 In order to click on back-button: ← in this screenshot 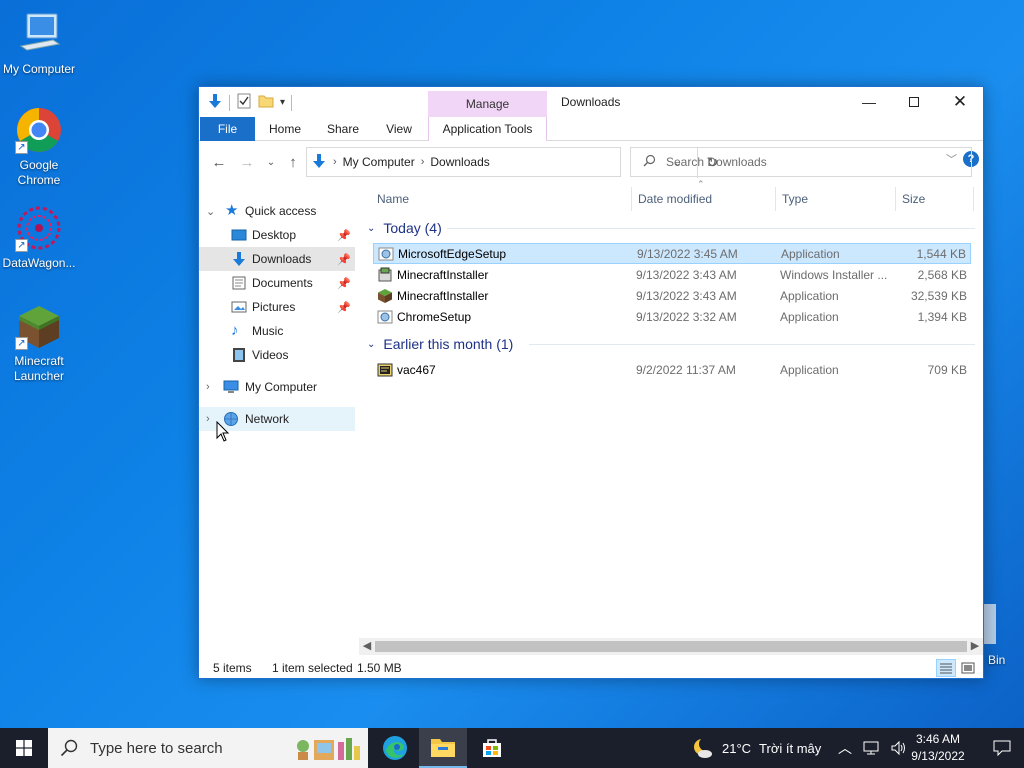, I will do `click(219, 163)`.